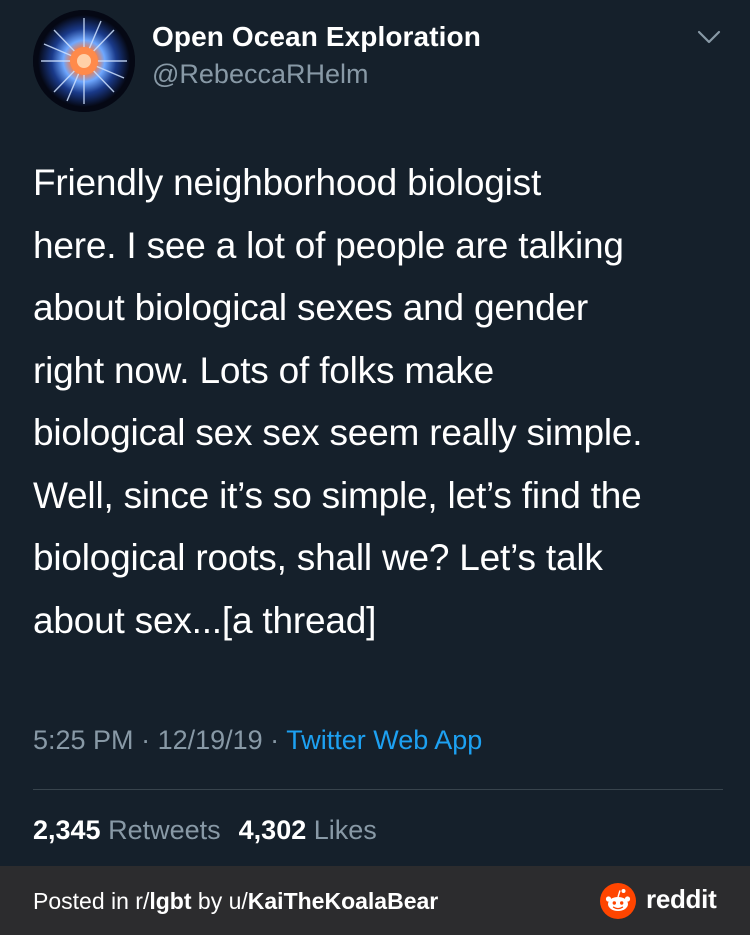 This screenshot has width=750, height=935. I want to click on retweet-label: Retweets, so click(164, 830).